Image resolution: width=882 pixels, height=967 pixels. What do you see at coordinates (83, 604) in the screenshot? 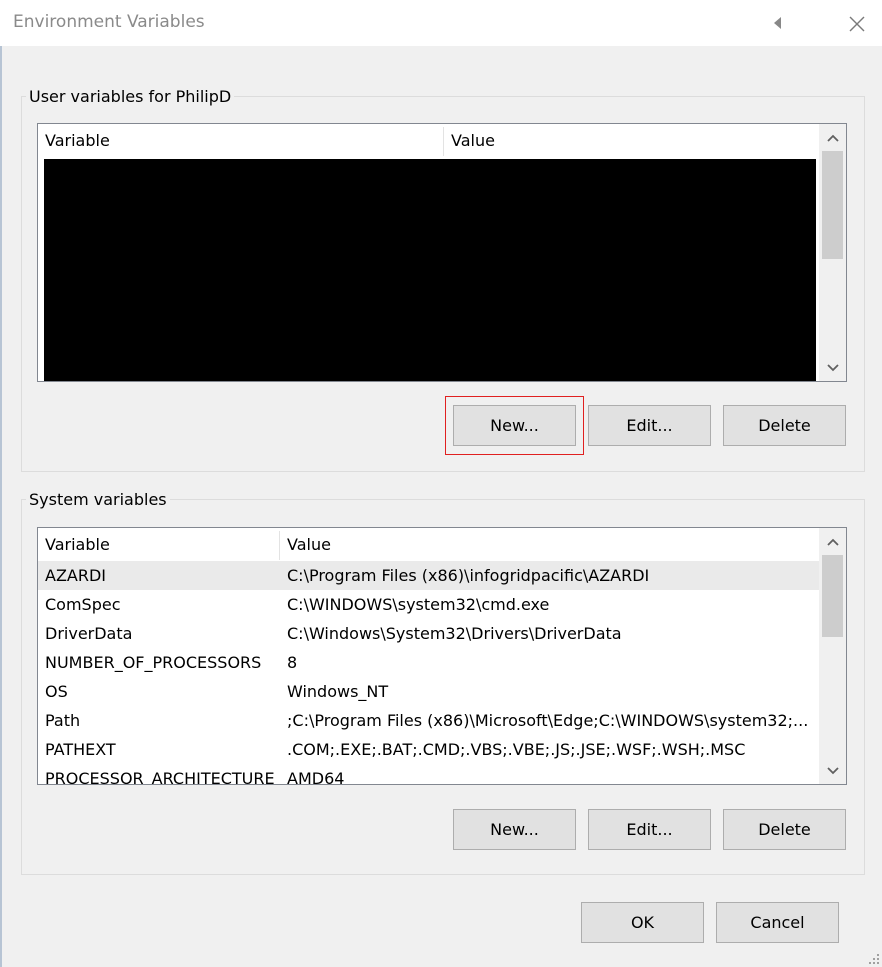
I see `variable-cell: ComSpec` at bounding box center [83, 604].